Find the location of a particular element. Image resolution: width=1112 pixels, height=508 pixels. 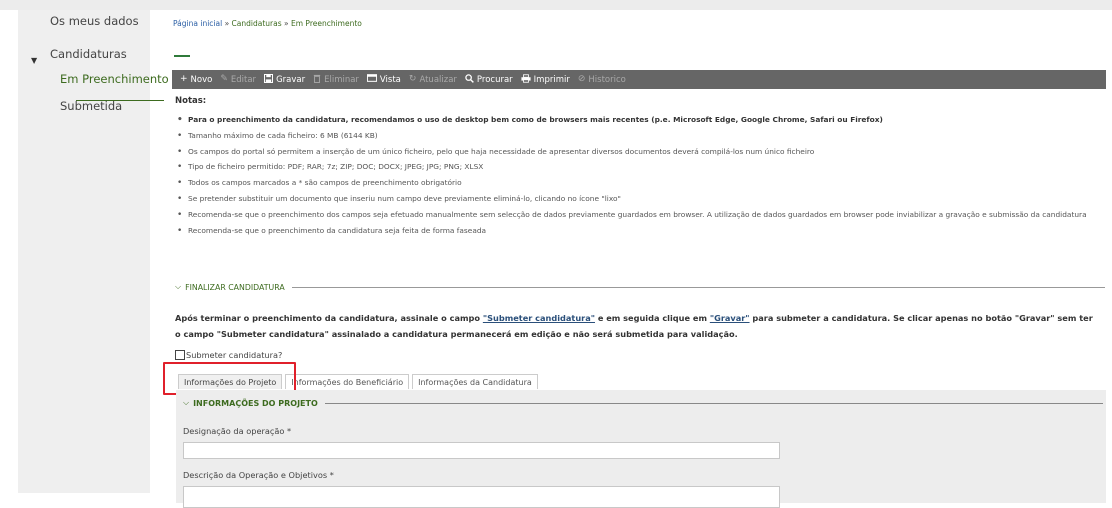

panel-header: ⌵ INFORMAÇÕES DO PROJETO is located at coordinates (643, 403).